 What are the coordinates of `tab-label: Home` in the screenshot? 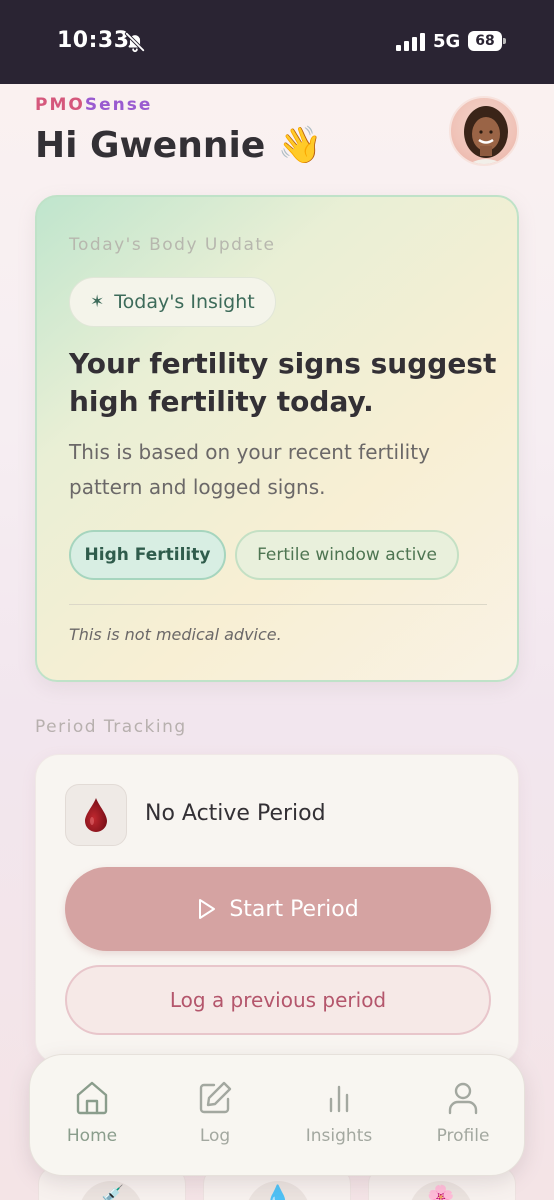 It's located at (92, 1136).